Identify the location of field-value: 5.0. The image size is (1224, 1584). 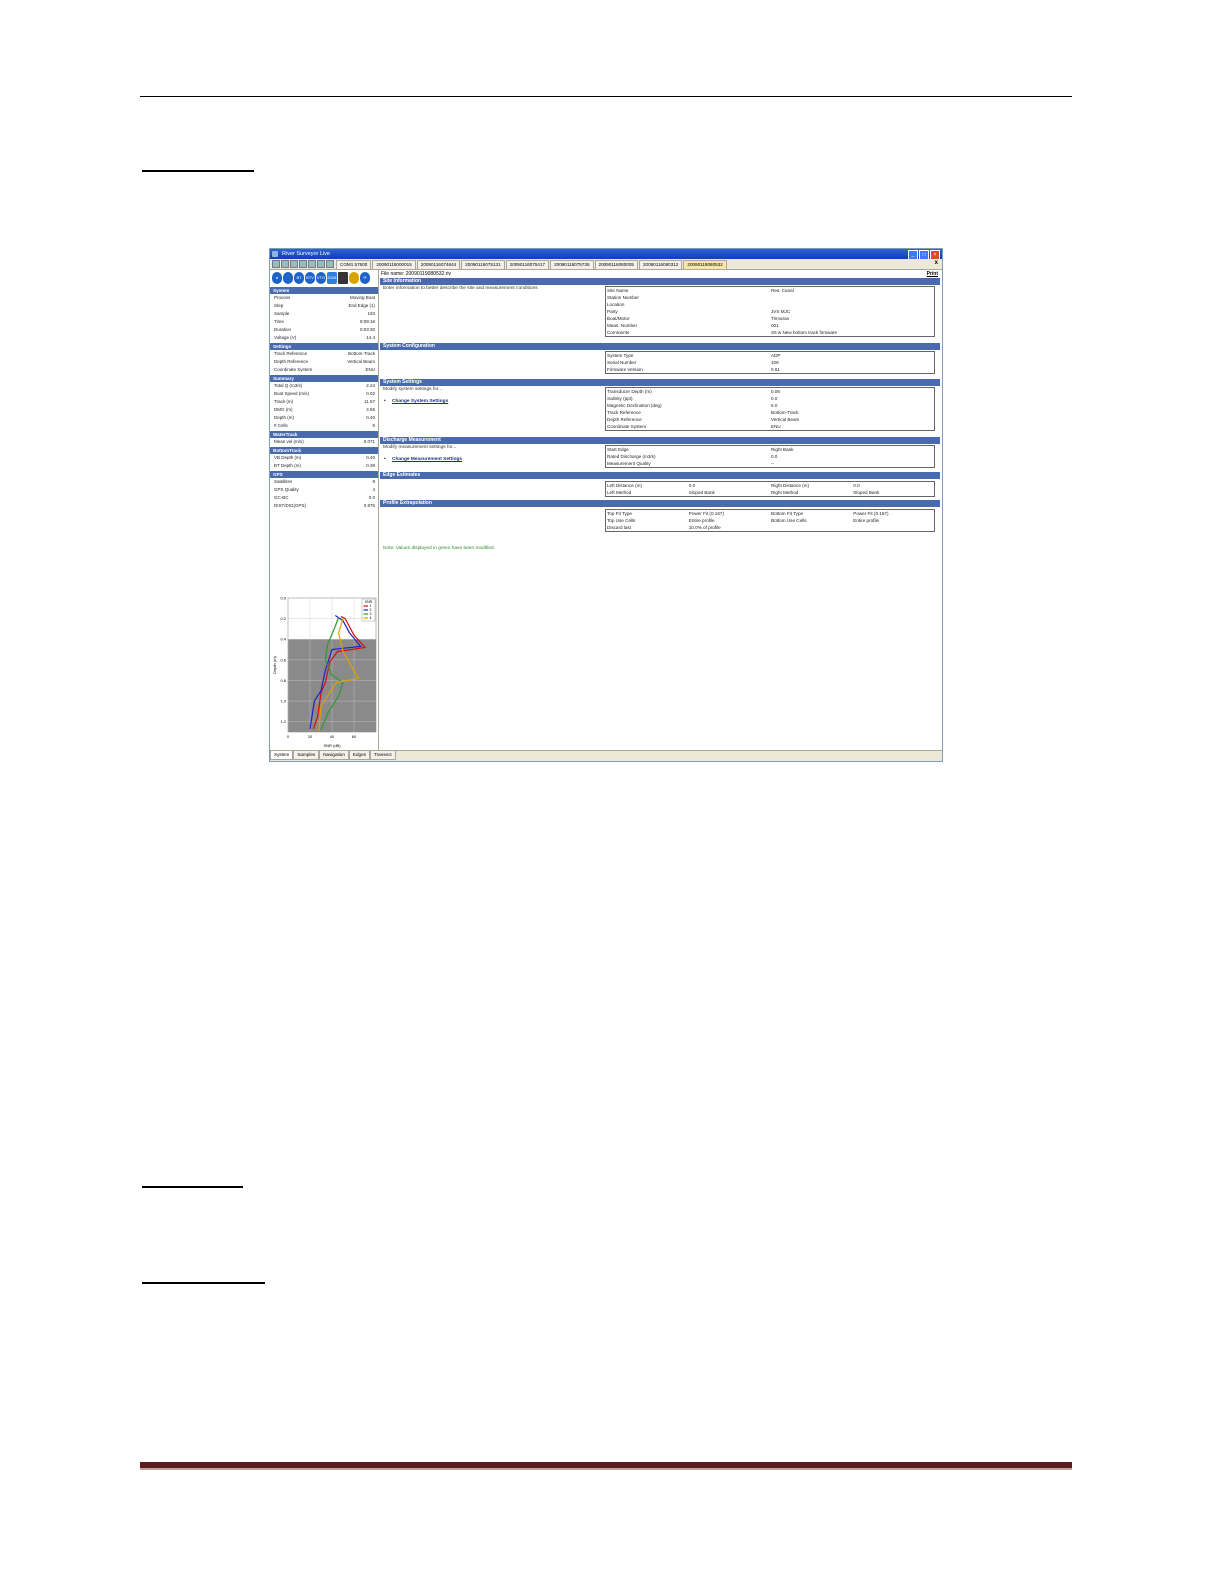
(774, 405).